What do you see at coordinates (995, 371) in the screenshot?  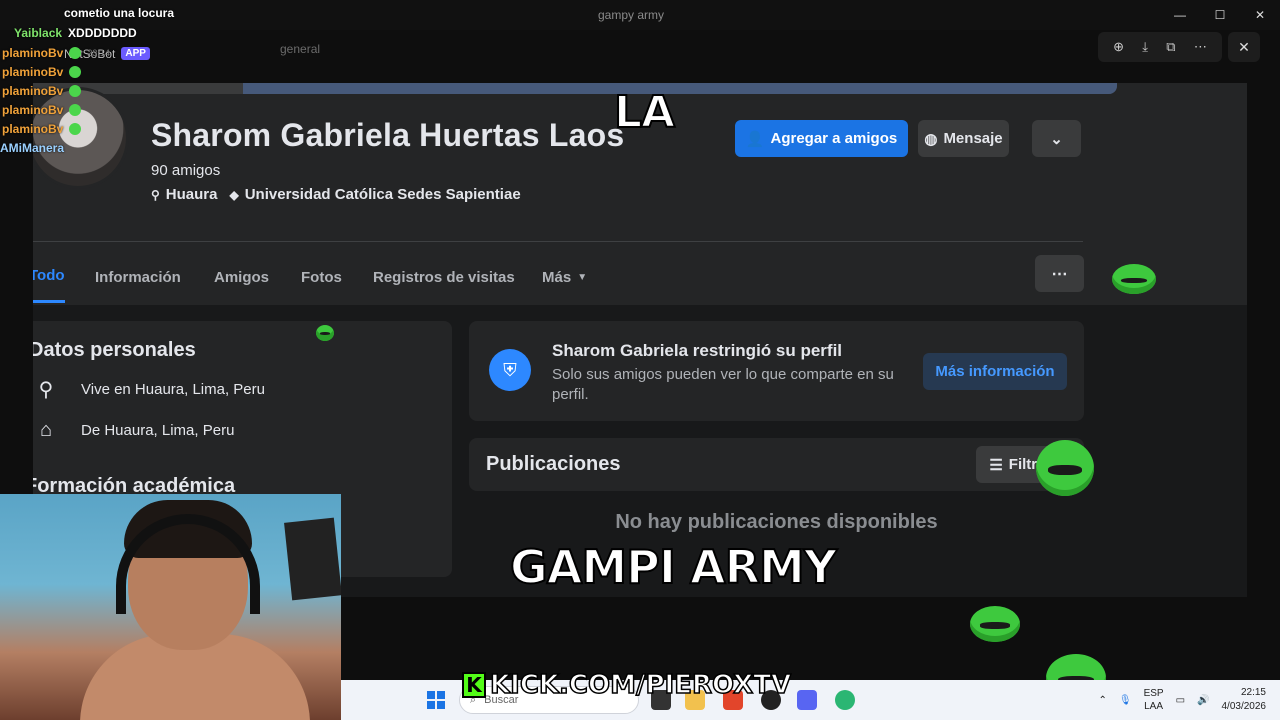 I see `more-info-button: Más información` at bounding box center [995, 371].